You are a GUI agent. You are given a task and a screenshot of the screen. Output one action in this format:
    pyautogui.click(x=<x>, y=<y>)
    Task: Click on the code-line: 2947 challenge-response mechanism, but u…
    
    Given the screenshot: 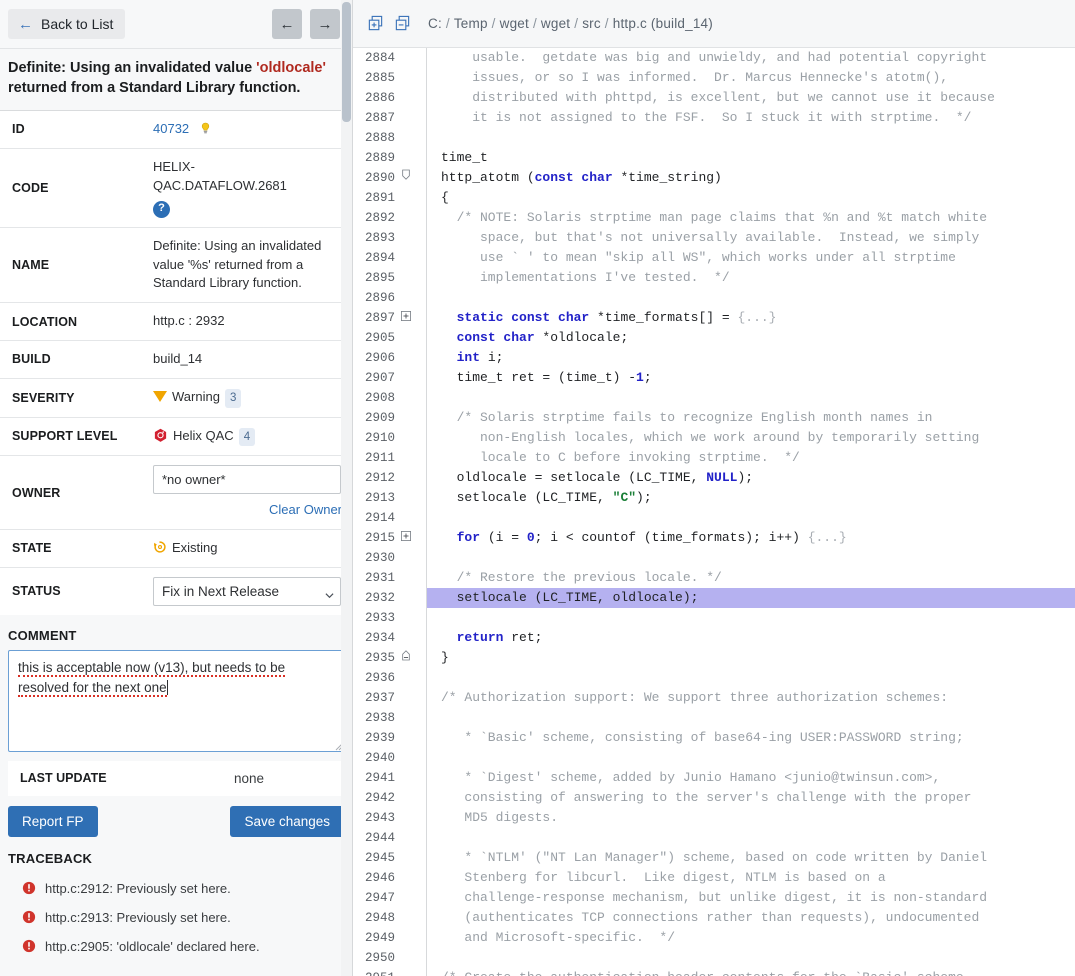 What is the action you would take?
    pyautogui.click(x=714, y=898)
    